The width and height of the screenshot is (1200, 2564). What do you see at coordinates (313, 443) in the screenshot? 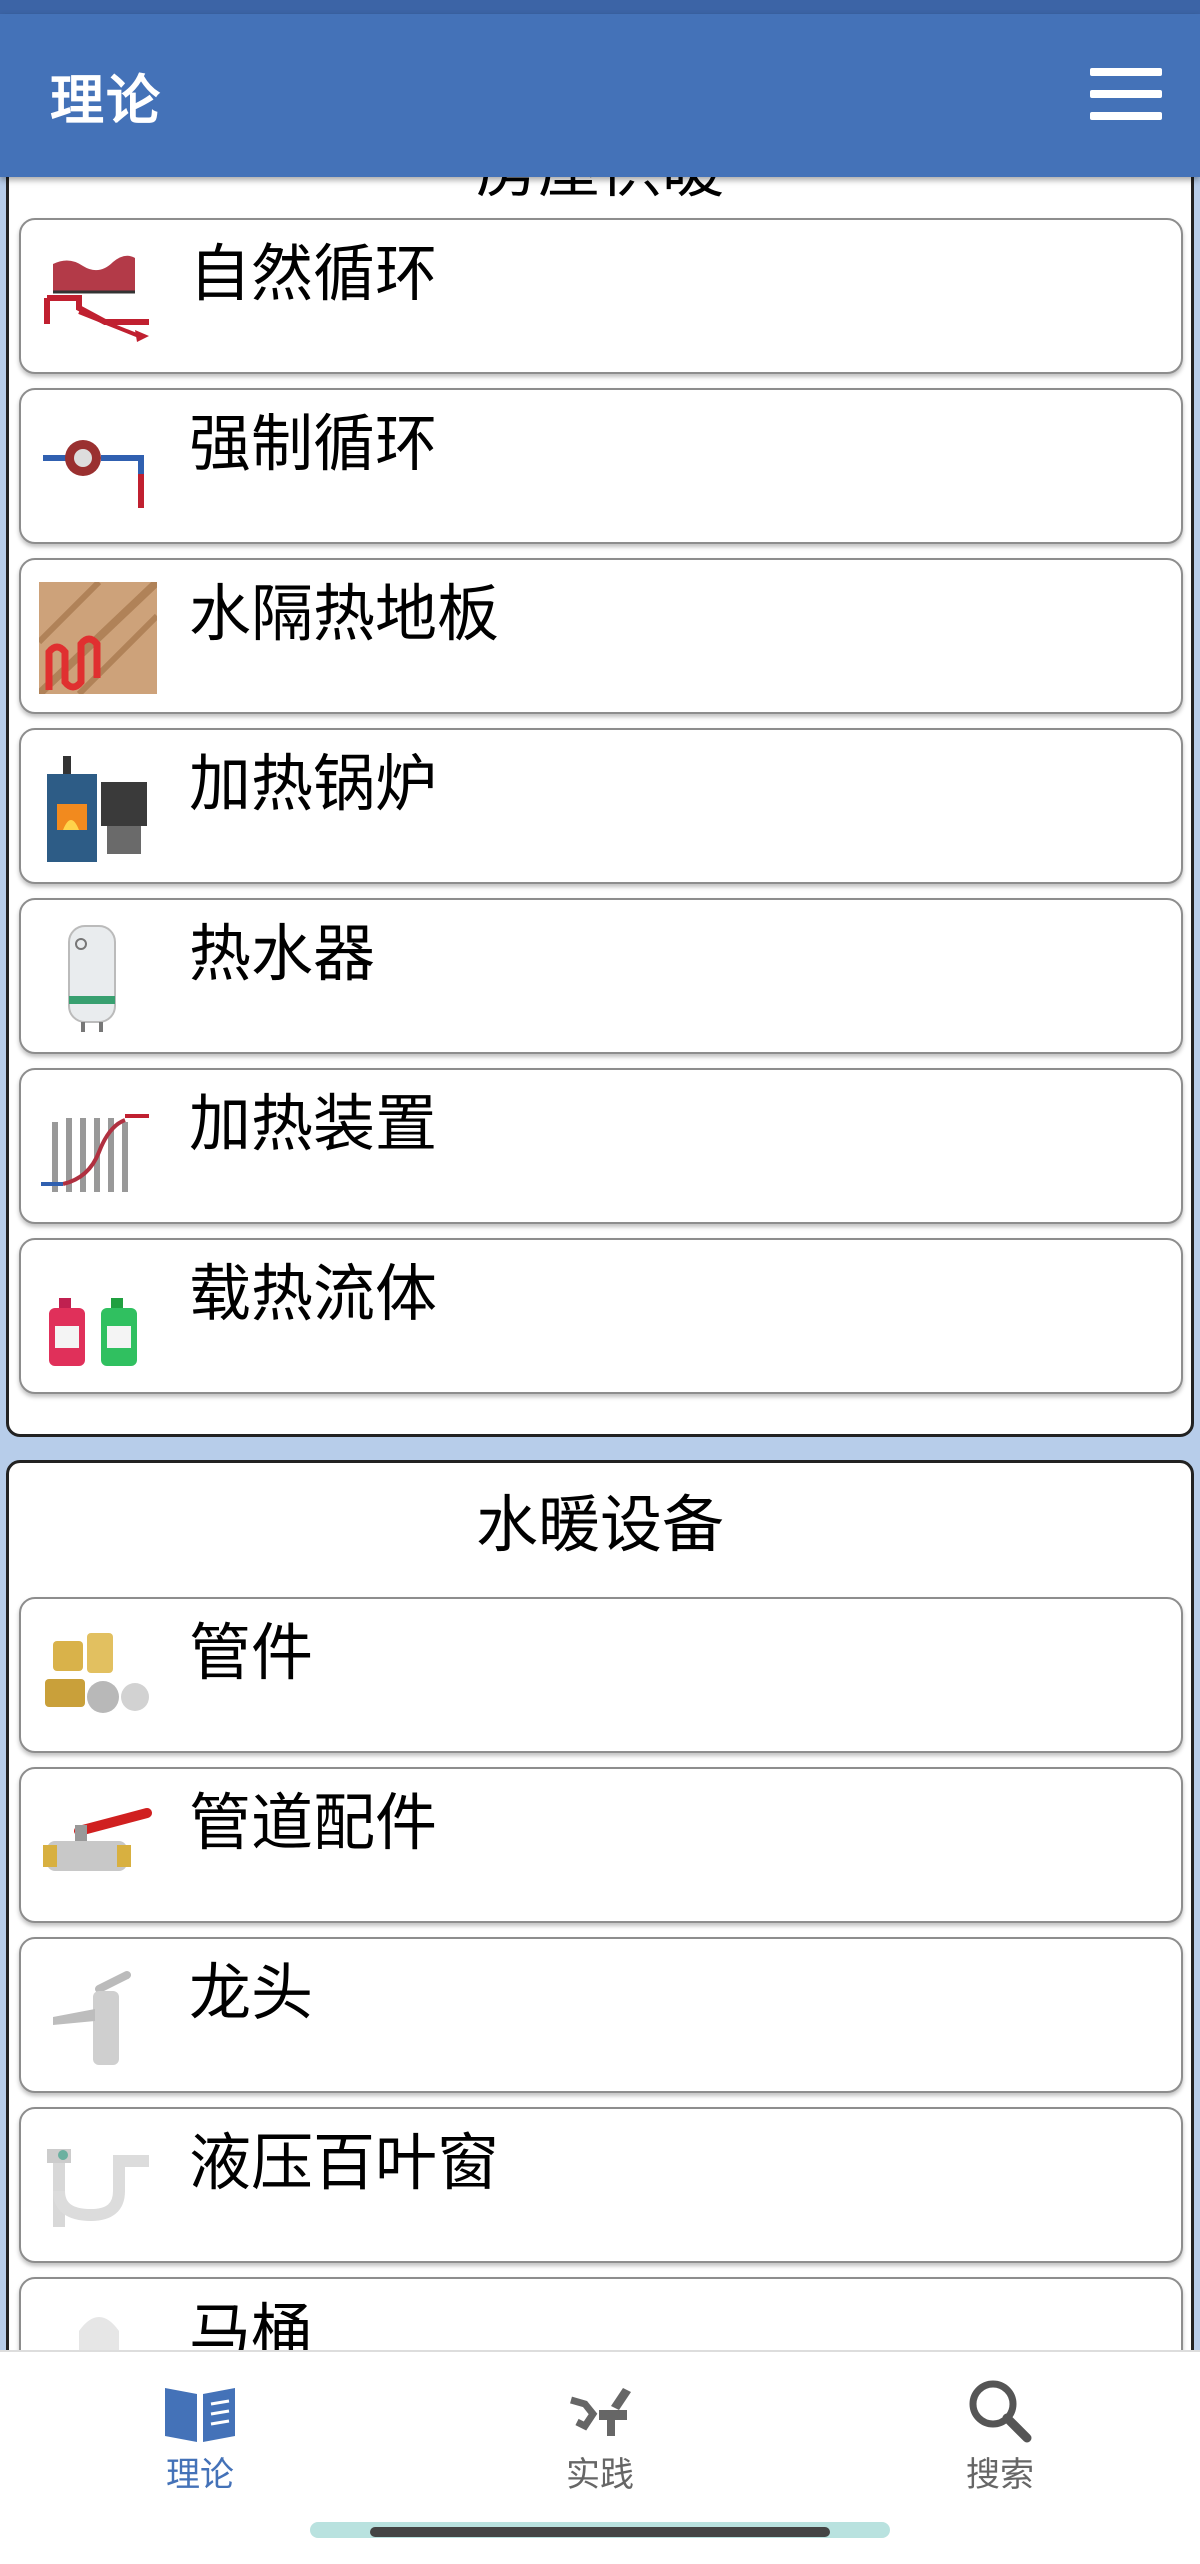
I see `item-label: 强制循环` at bounding box center [313, 443].